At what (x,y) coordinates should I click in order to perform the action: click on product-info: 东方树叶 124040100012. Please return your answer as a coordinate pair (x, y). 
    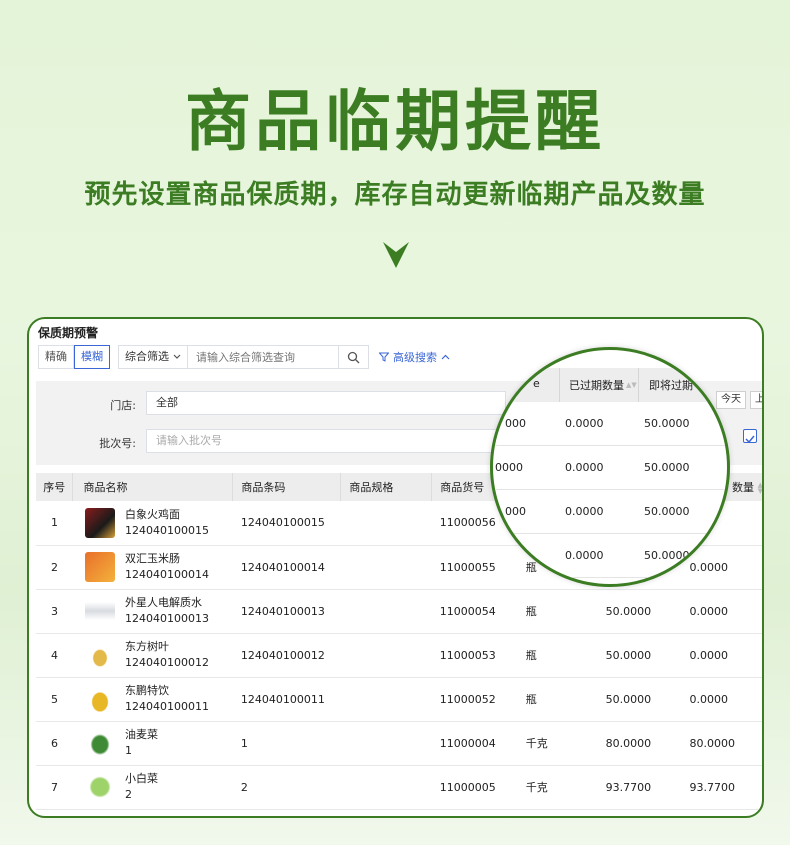
    Looking at the image, I should click on (158, 655).